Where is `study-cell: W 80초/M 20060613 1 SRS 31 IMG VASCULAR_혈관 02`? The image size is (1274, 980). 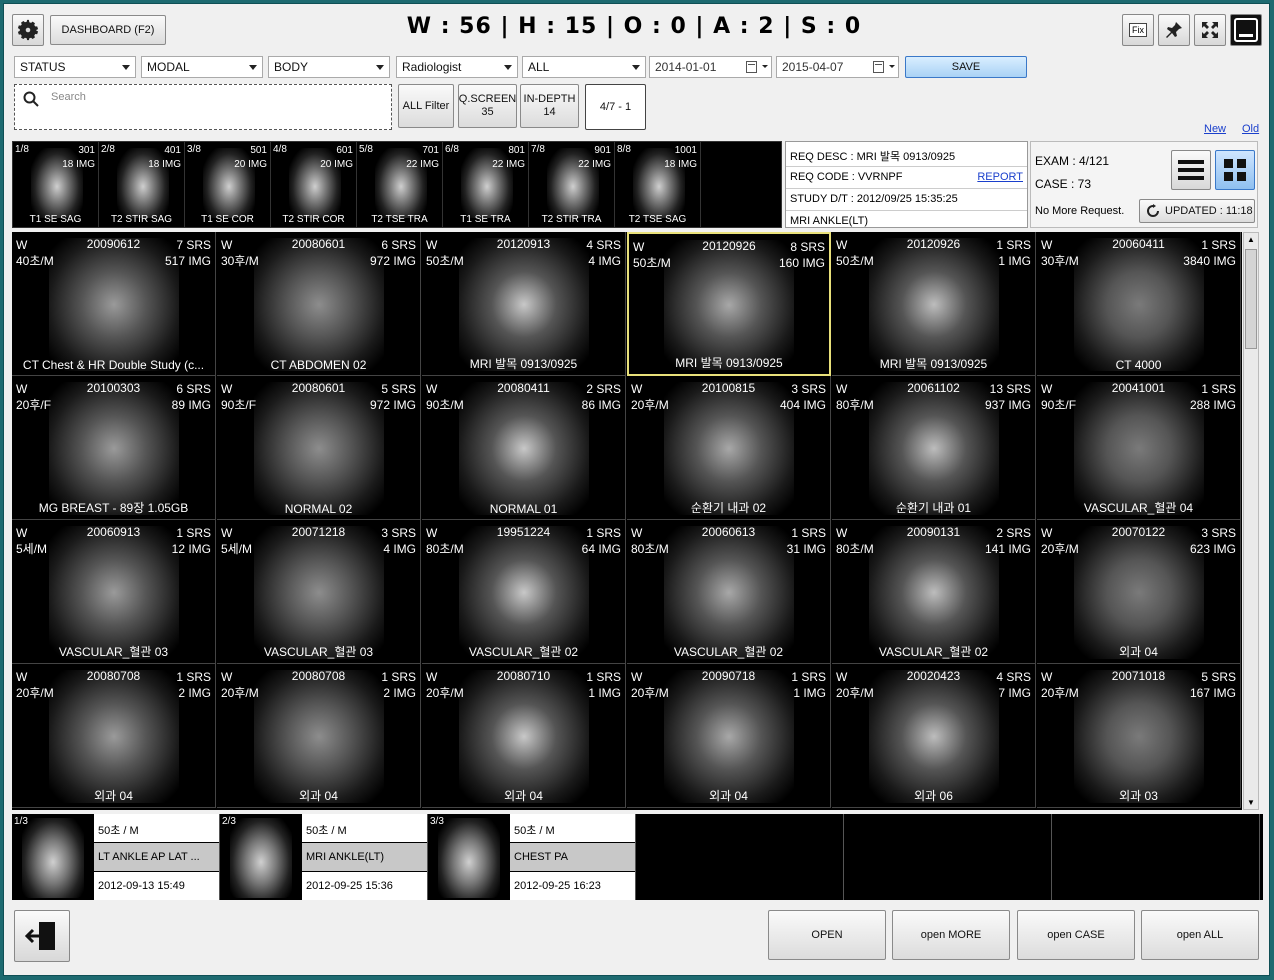
study-cell: W 80초/M 20060613 1 SRS 31 IMG VASCULAR_혈관 02 is located at coordinates (729, 592).